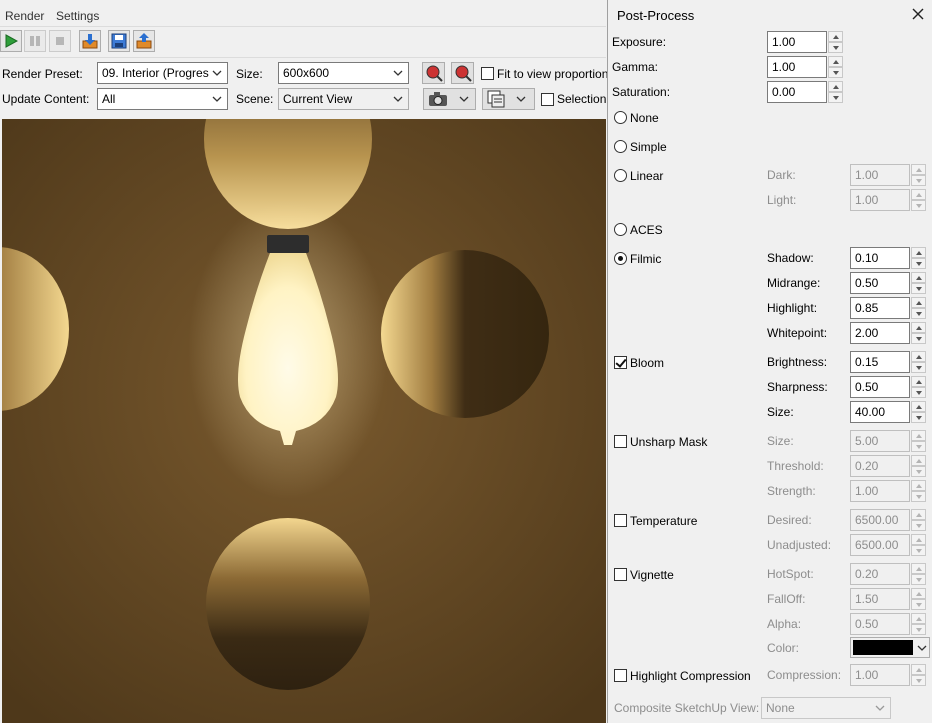  What do you see at coordinates (35, 41) in the screenshot?
I see `pause-button` at bounding box center [35, 41].